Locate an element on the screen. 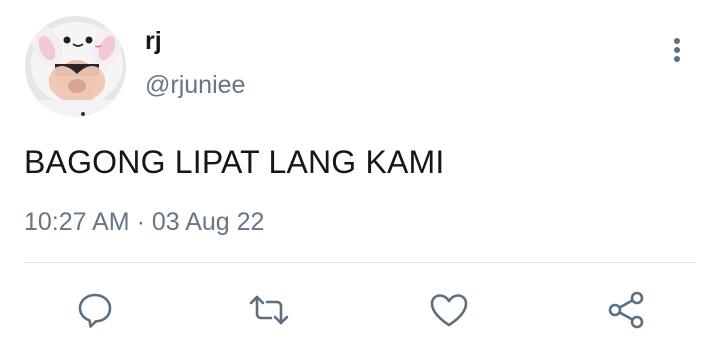 Image resolution: width=720 pixels, height=355 pixels. display-name: rj is located at coordinates (153, 41).